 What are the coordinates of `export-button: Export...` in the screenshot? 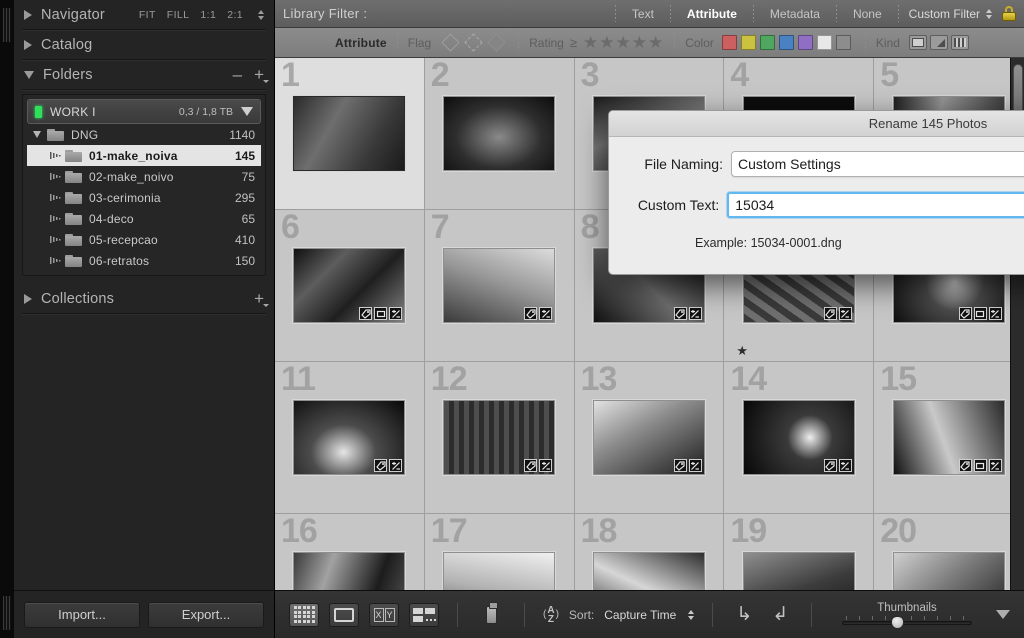 It's located at (206, 614).